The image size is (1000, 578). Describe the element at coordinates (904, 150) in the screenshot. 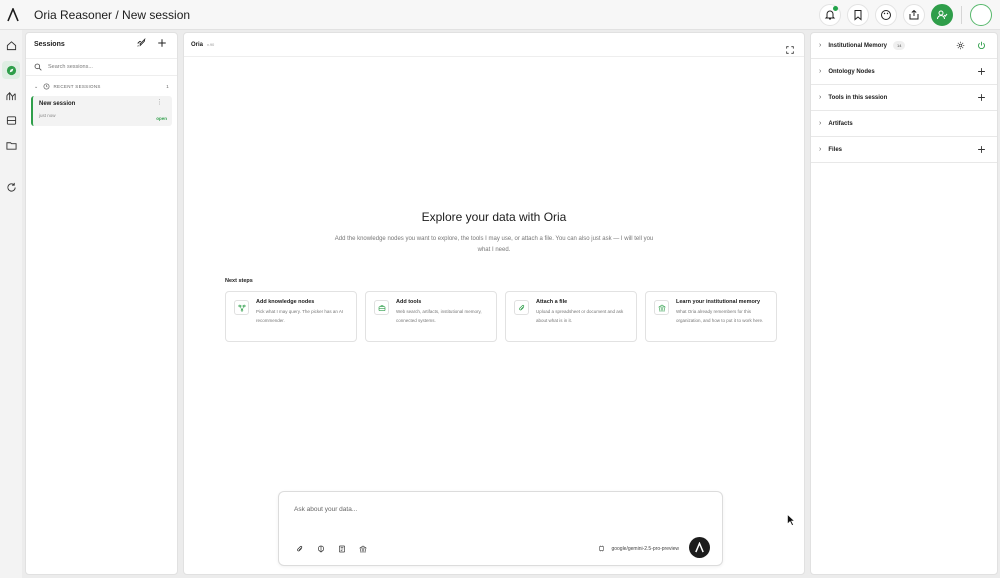

I see `files-section: › Files` at that location.